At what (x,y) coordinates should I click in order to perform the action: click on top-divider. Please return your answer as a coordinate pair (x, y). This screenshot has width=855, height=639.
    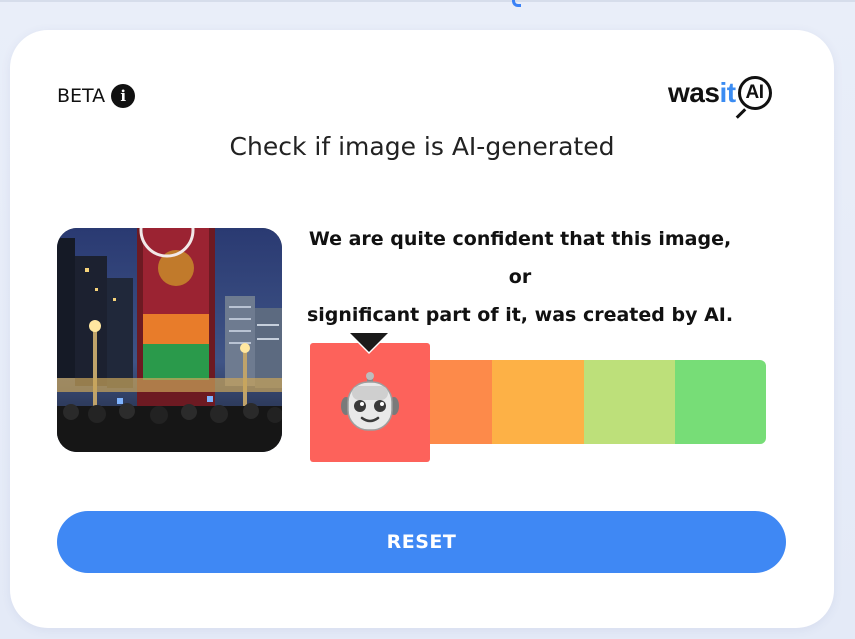
    Looking at the image, I should click on (427, 1).